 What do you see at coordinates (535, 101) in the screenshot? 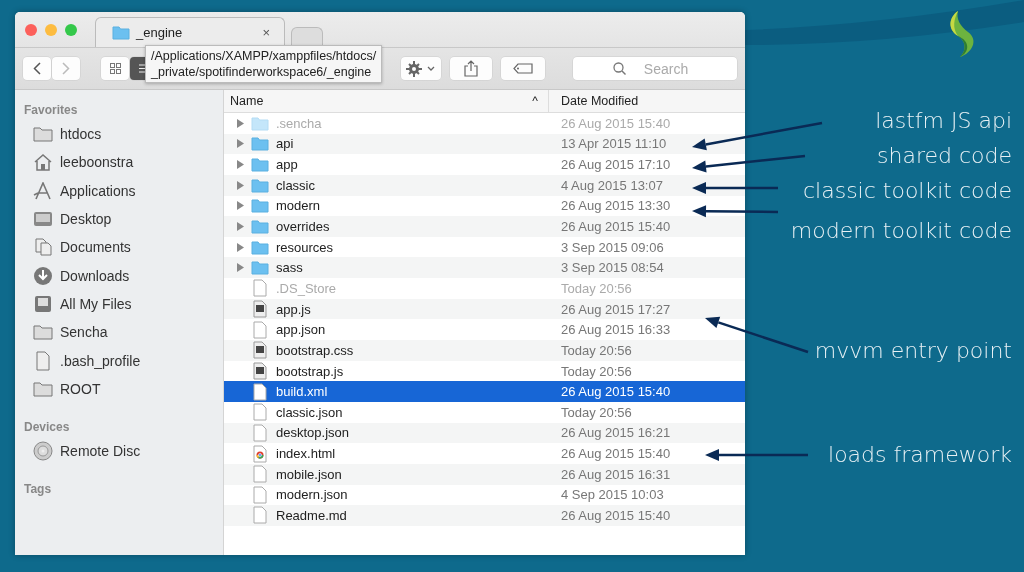
I see `sort-indicator: ^` at bounding box center [535, 101].